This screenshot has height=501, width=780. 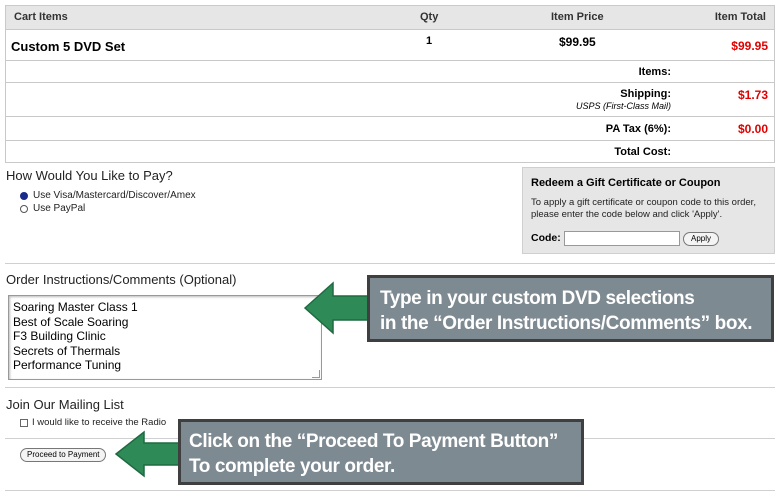 What do you see at coordinates (546, 238) in the screenshot?
I see `coupon-code-label: Code:` at bounding box center [546, 238].